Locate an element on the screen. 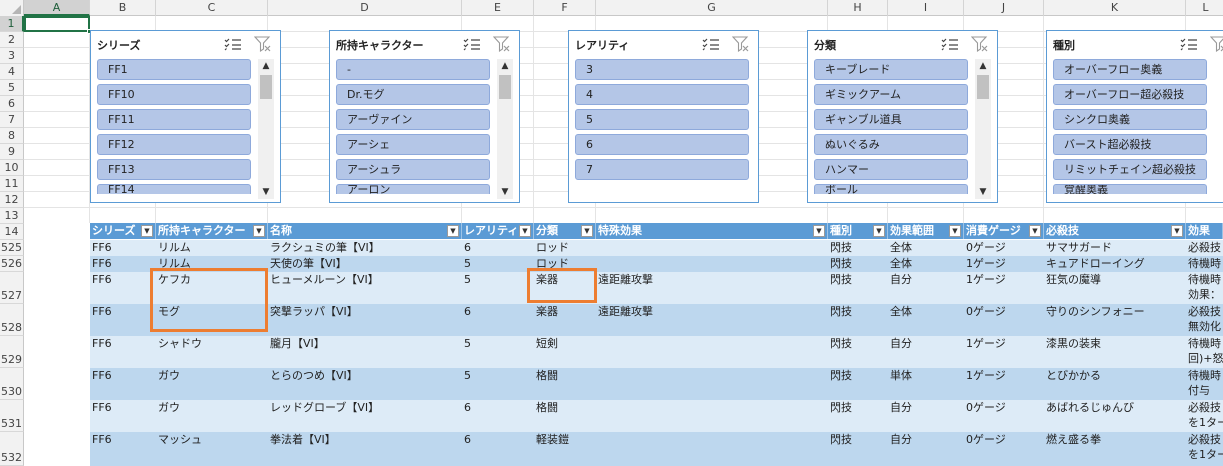  slicer-item: オーバーフロー奥義 is located at coordinates (1130, 69).